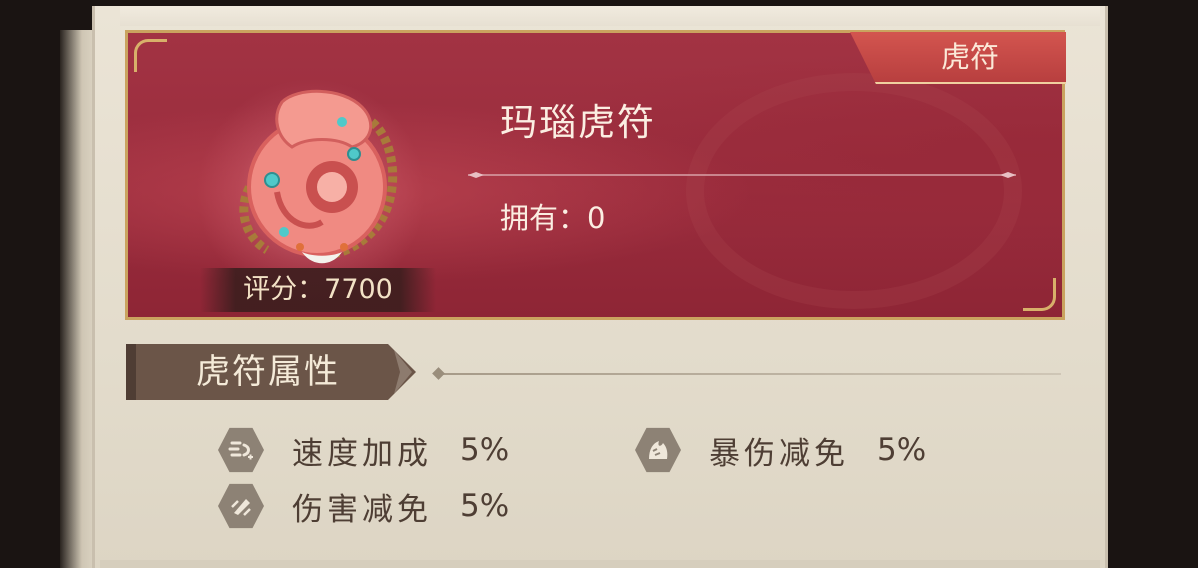  I want to click on attribute-row: 伤害减免 5%, so click(363, 506).